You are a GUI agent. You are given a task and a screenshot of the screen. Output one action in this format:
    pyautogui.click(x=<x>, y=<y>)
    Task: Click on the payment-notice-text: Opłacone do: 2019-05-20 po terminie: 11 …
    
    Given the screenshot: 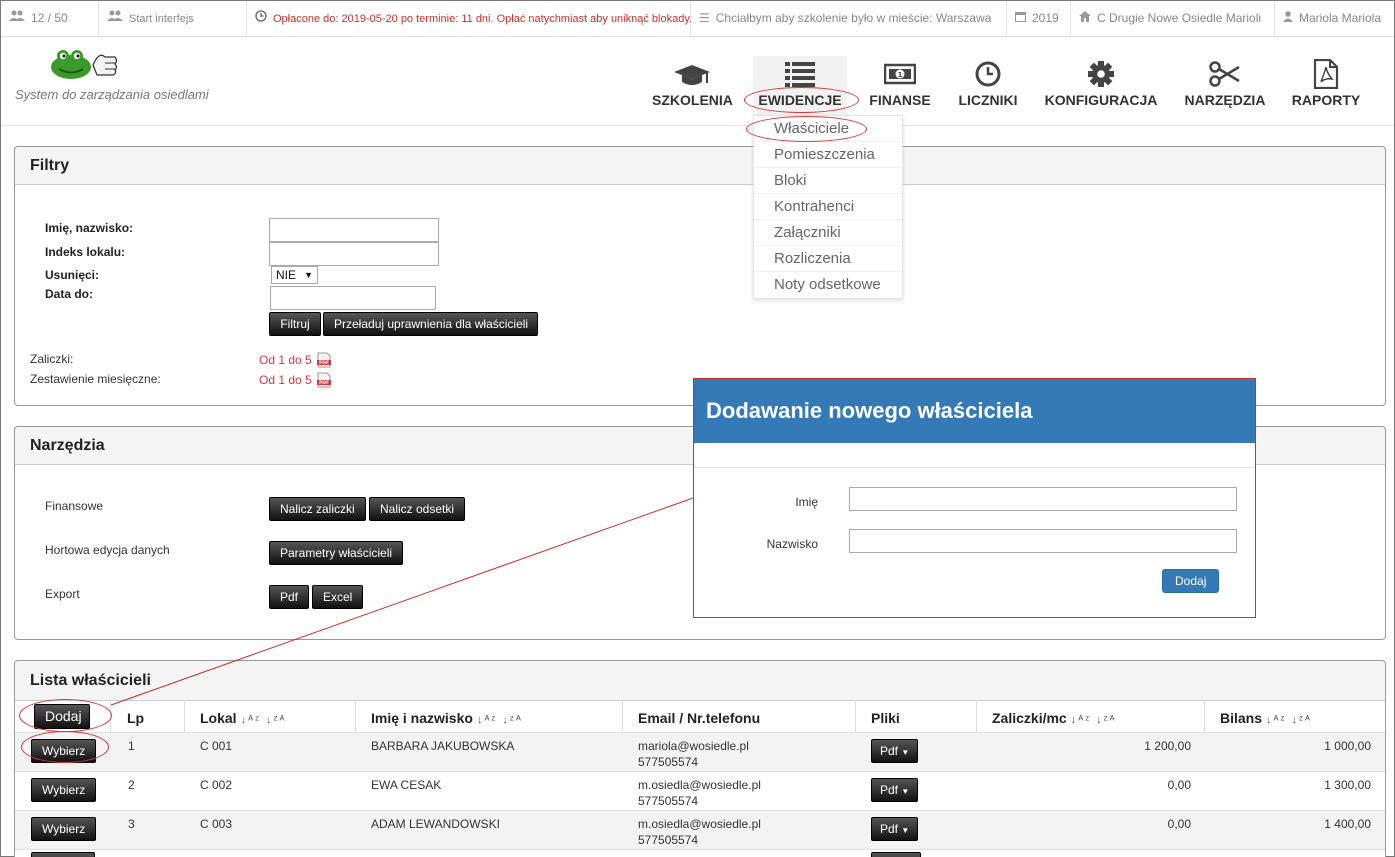 What is the action you would take?
    pyautogui.click(x=483, y=19)
    